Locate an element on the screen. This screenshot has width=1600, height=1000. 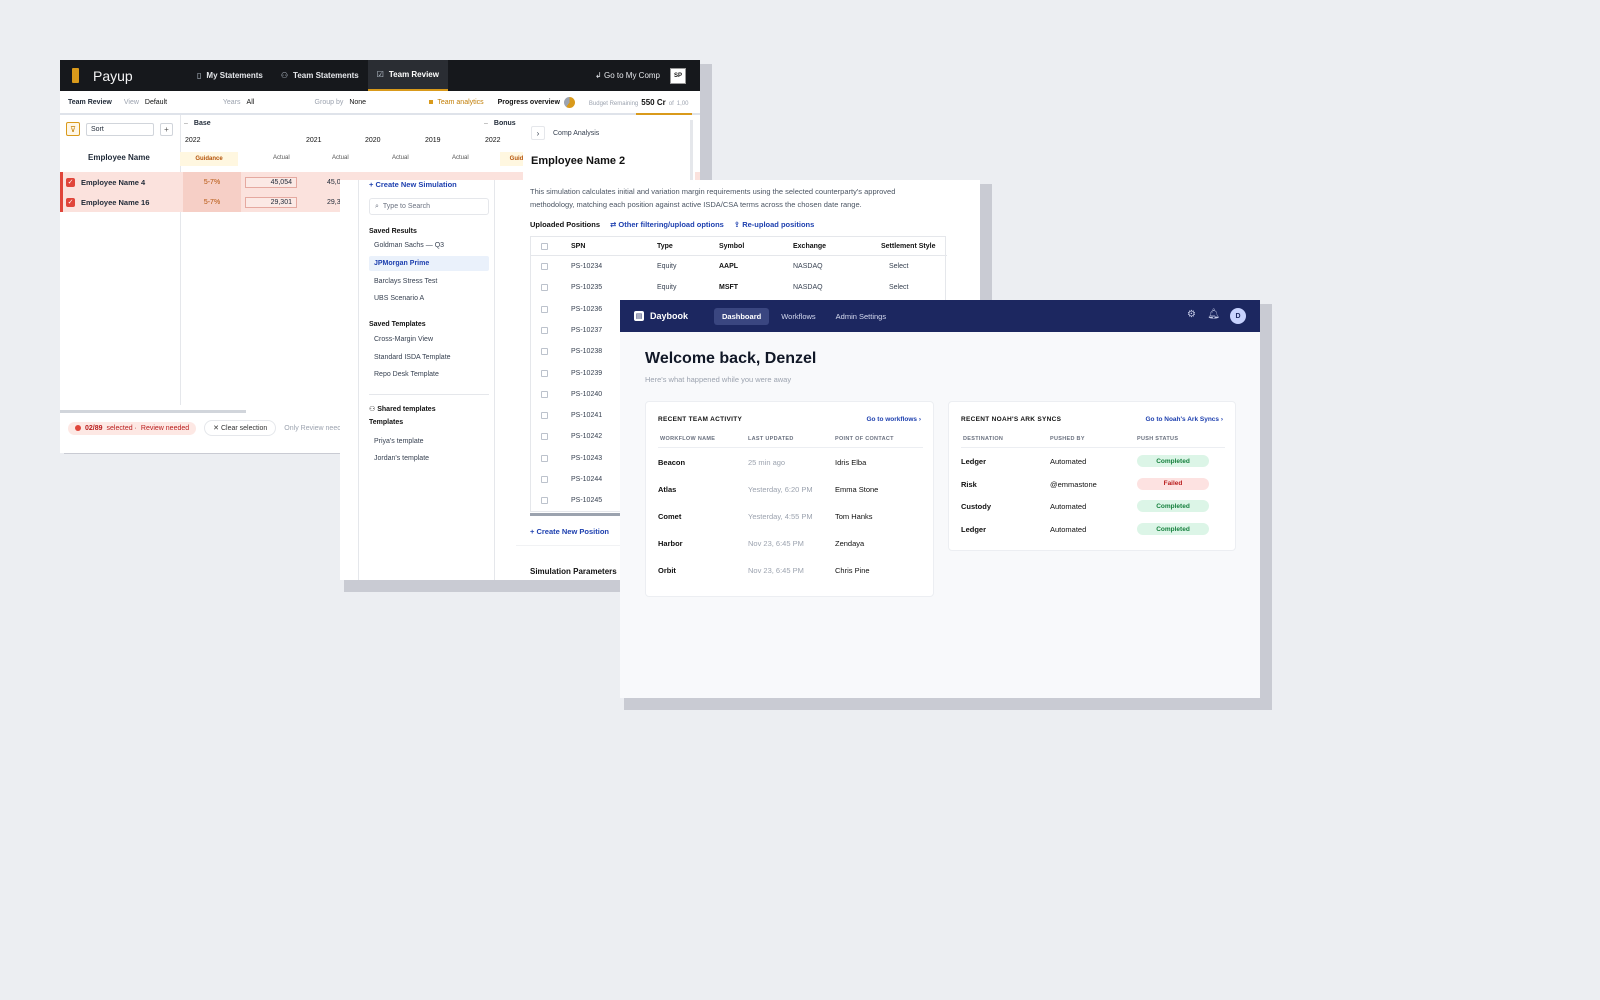
filter-icon: ⊽ is located at coordinates (73, 129).